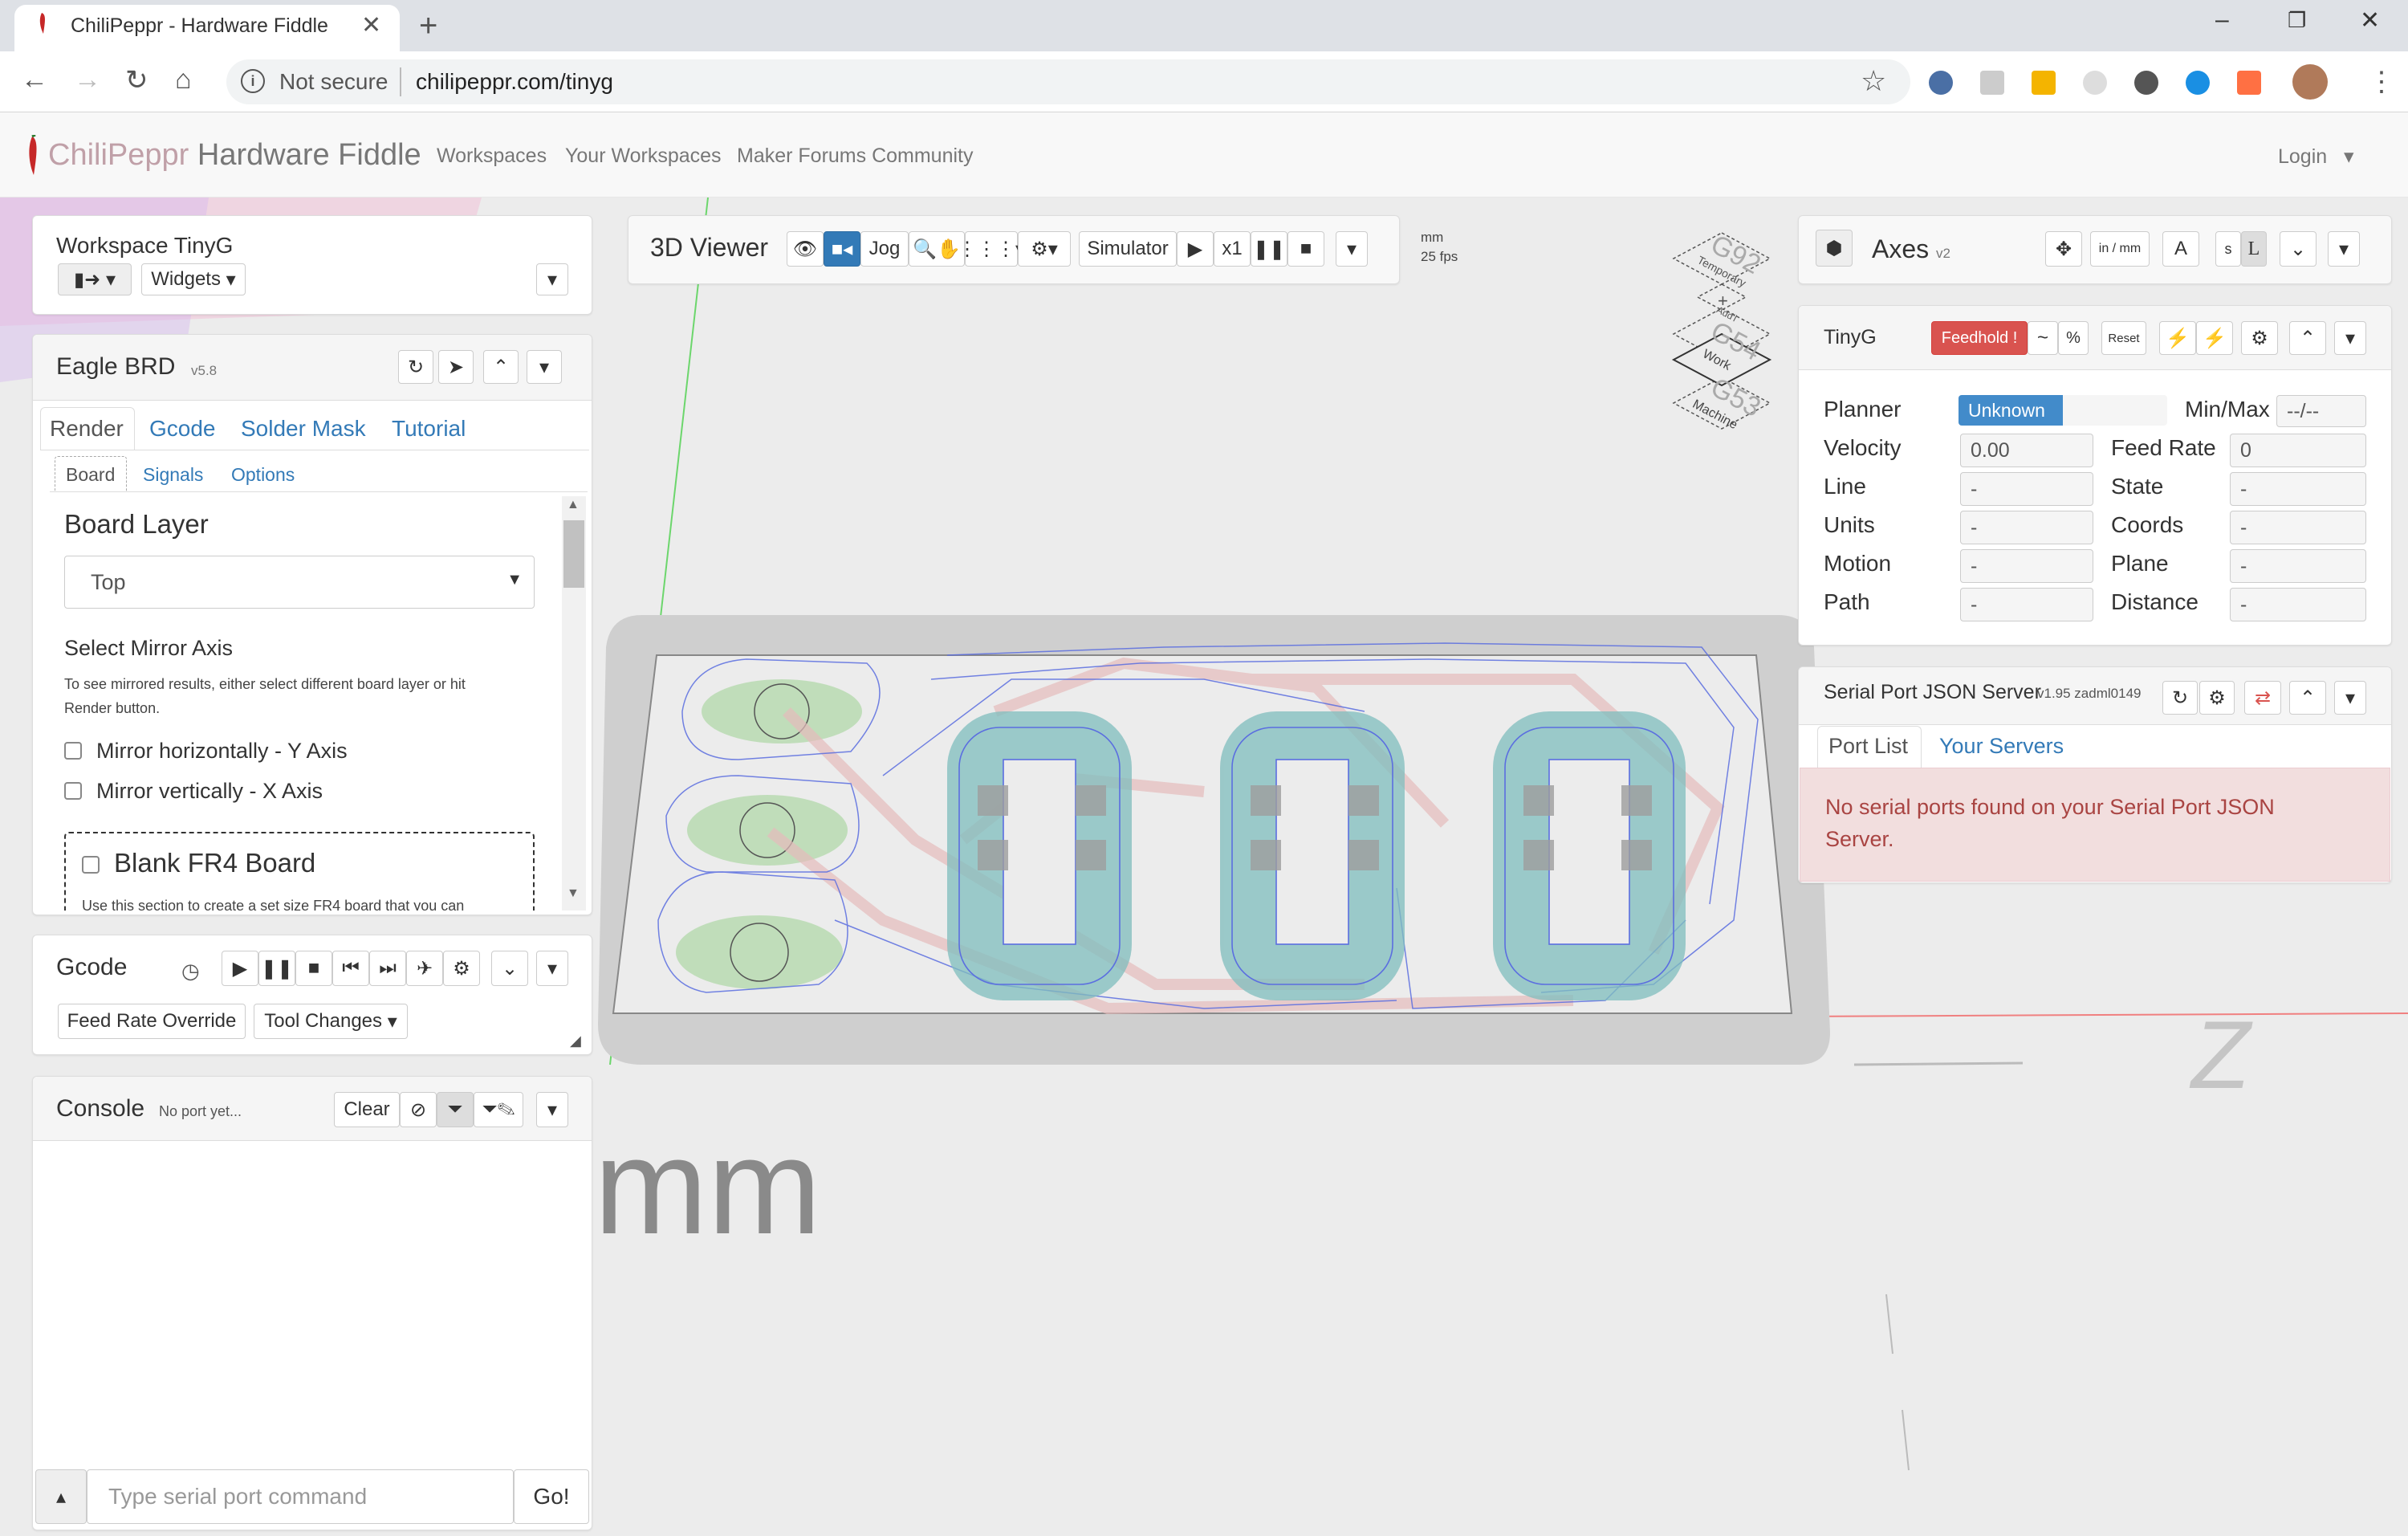 The width and height of the screenshot is (2408, 1536). Describe the element at coordinates (461, 968) in the screenshot. I see `gcode-settings-button: ⚙` at that location.